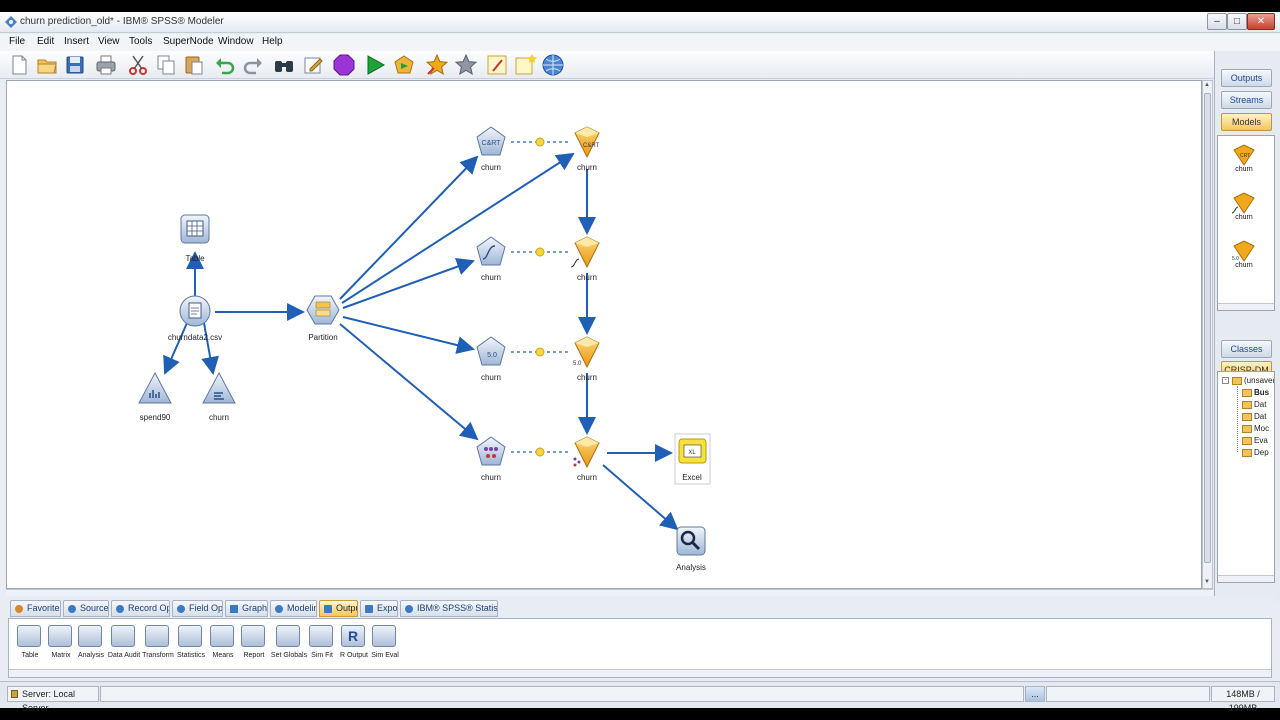 This screenshot has width=1280, height=720. Describe the element at coordinates (106, 65) in the screenshot. I see `print-icon` at that location.